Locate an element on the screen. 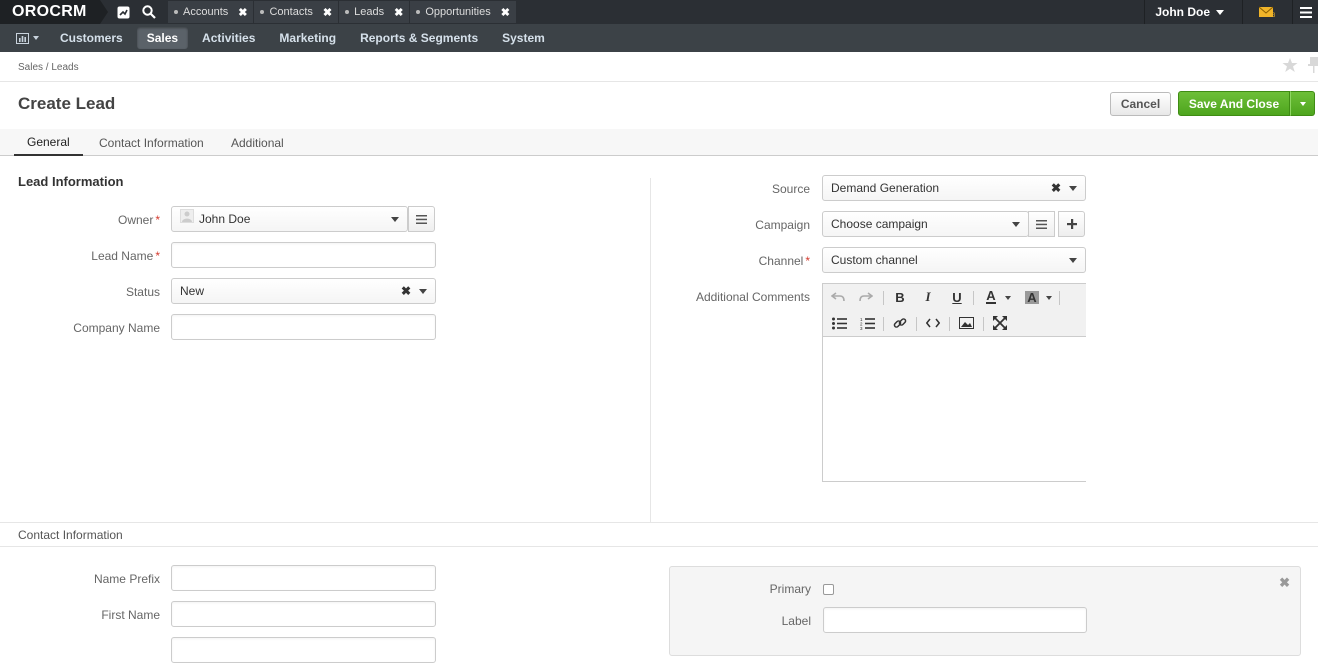  star-icon is located at coordinates (1290, 66).